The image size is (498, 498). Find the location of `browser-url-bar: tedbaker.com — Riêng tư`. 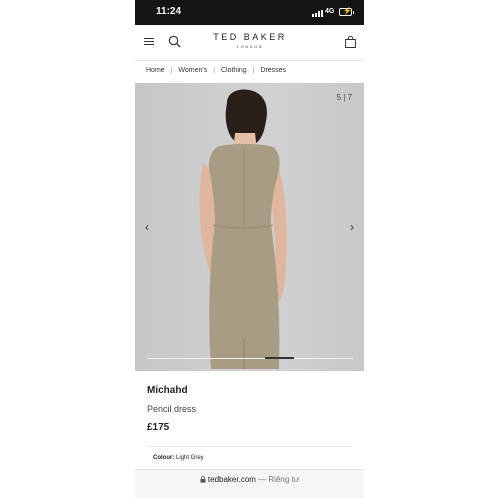

browser-url-bar: tedbaker.com — Riêng tư is located at coordinates (249, 483).